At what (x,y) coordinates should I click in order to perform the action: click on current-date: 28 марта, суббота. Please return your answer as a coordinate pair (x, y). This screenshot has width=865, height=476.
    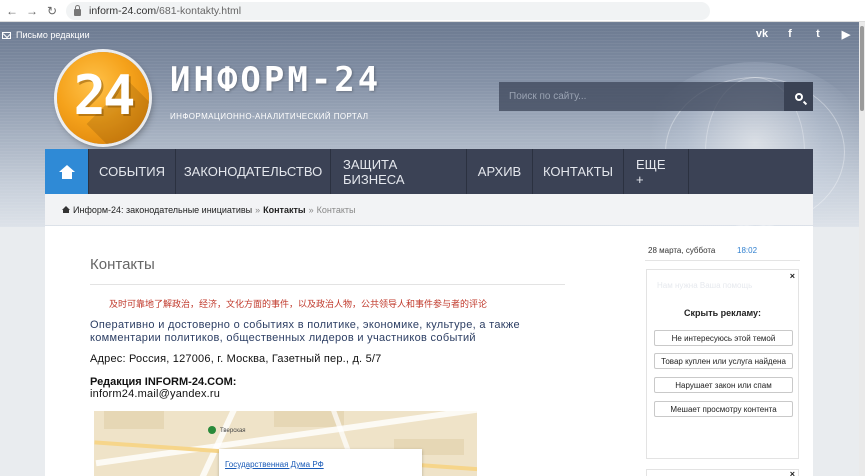
    Looking at the image, I should click on (682, 250).